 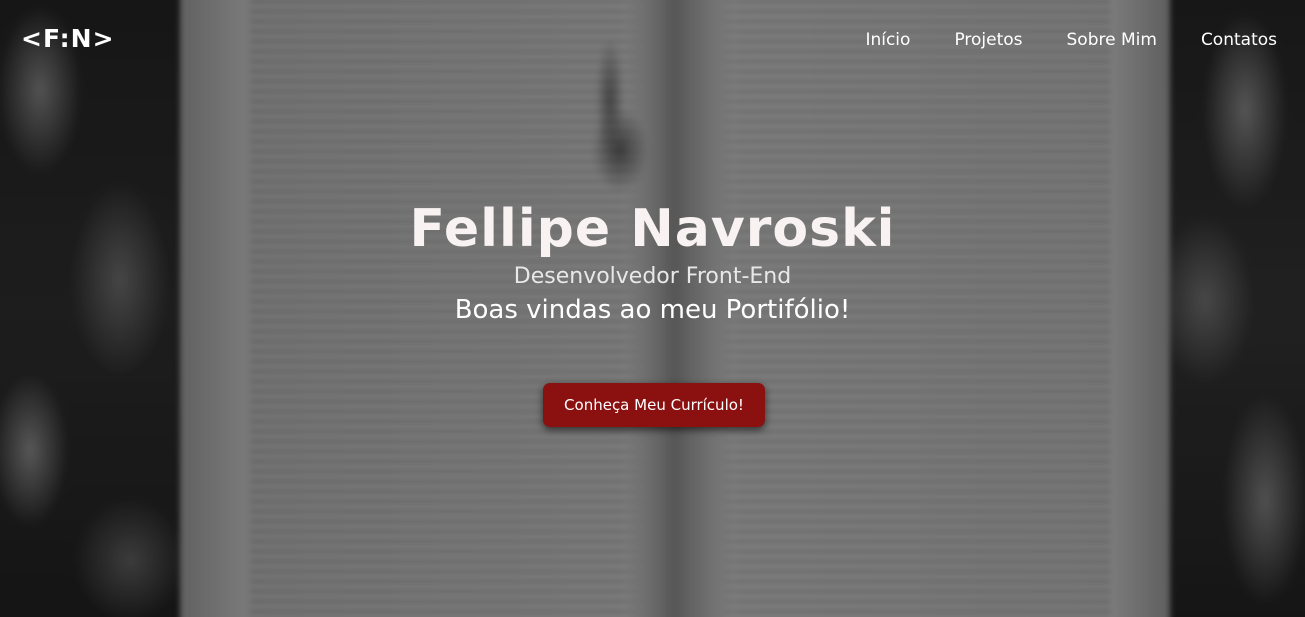 What do you see at coordinates (1239, 40) in the screenshot?
I see `nav-link-contatos: Contatos` at bounding box center [1239, 40].